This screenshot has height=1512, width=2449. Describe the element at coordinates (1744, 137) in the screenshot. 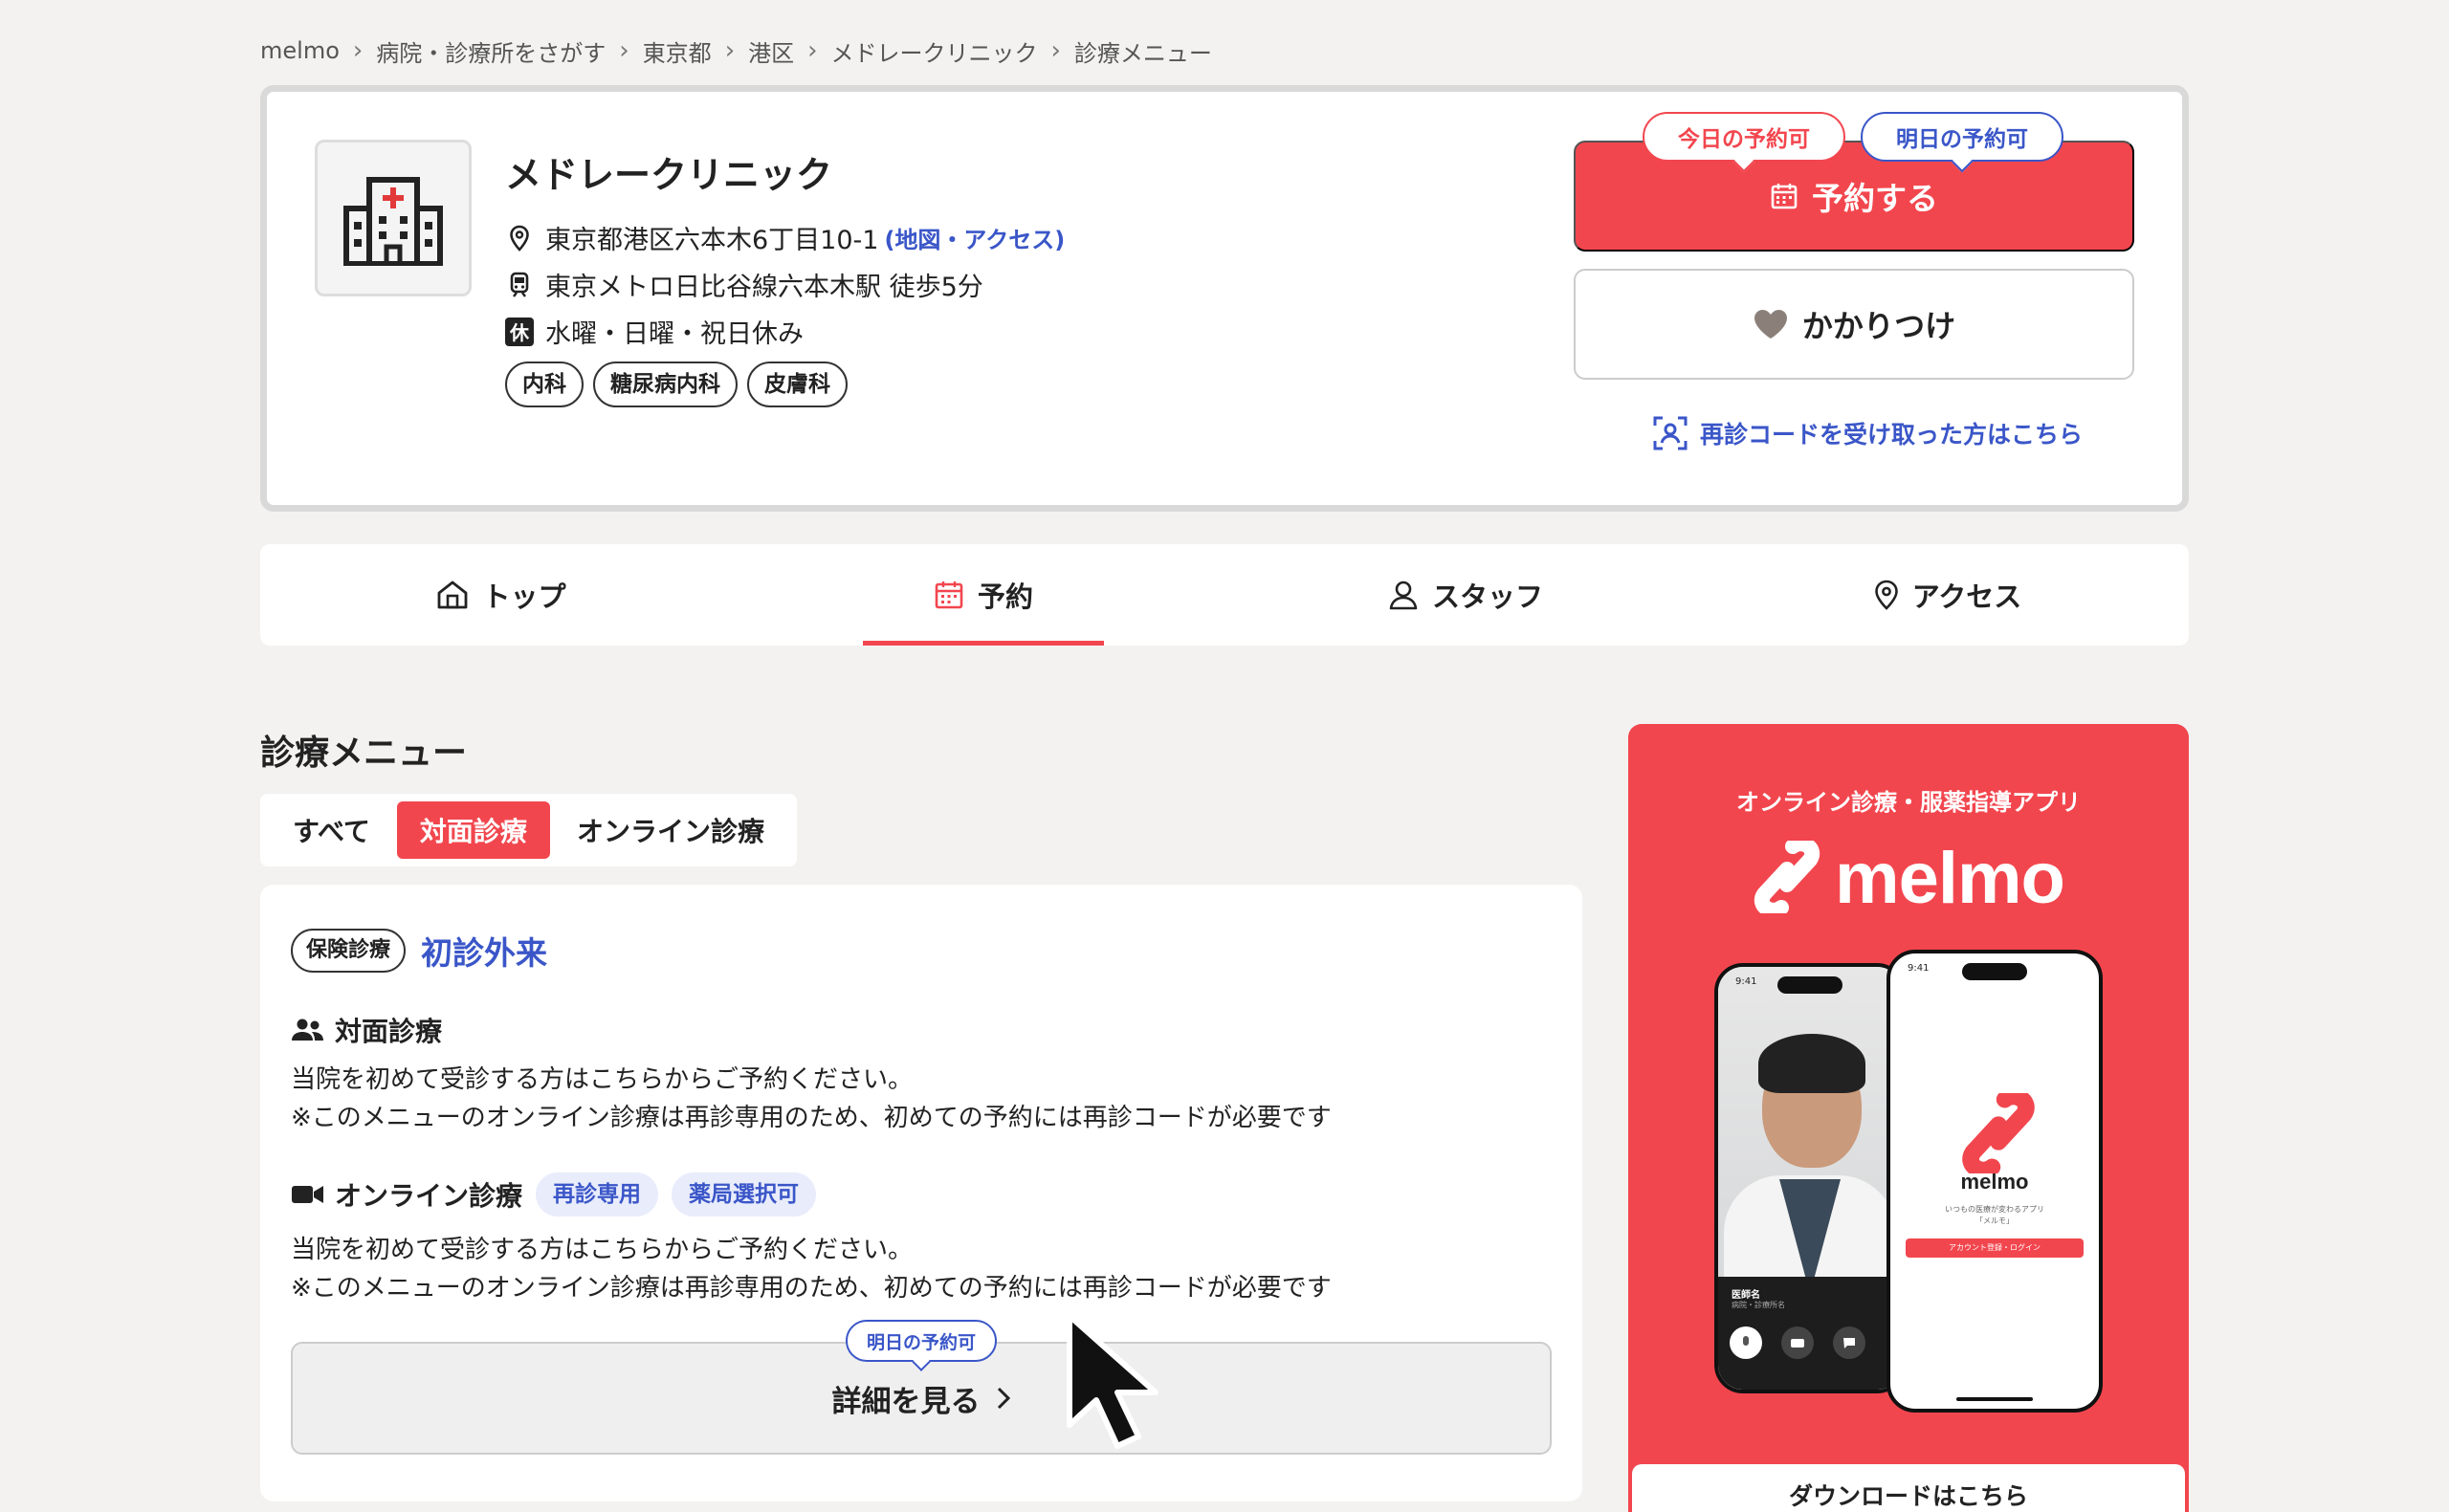

I see `today-available-badge: 今日の予約可` at that location.